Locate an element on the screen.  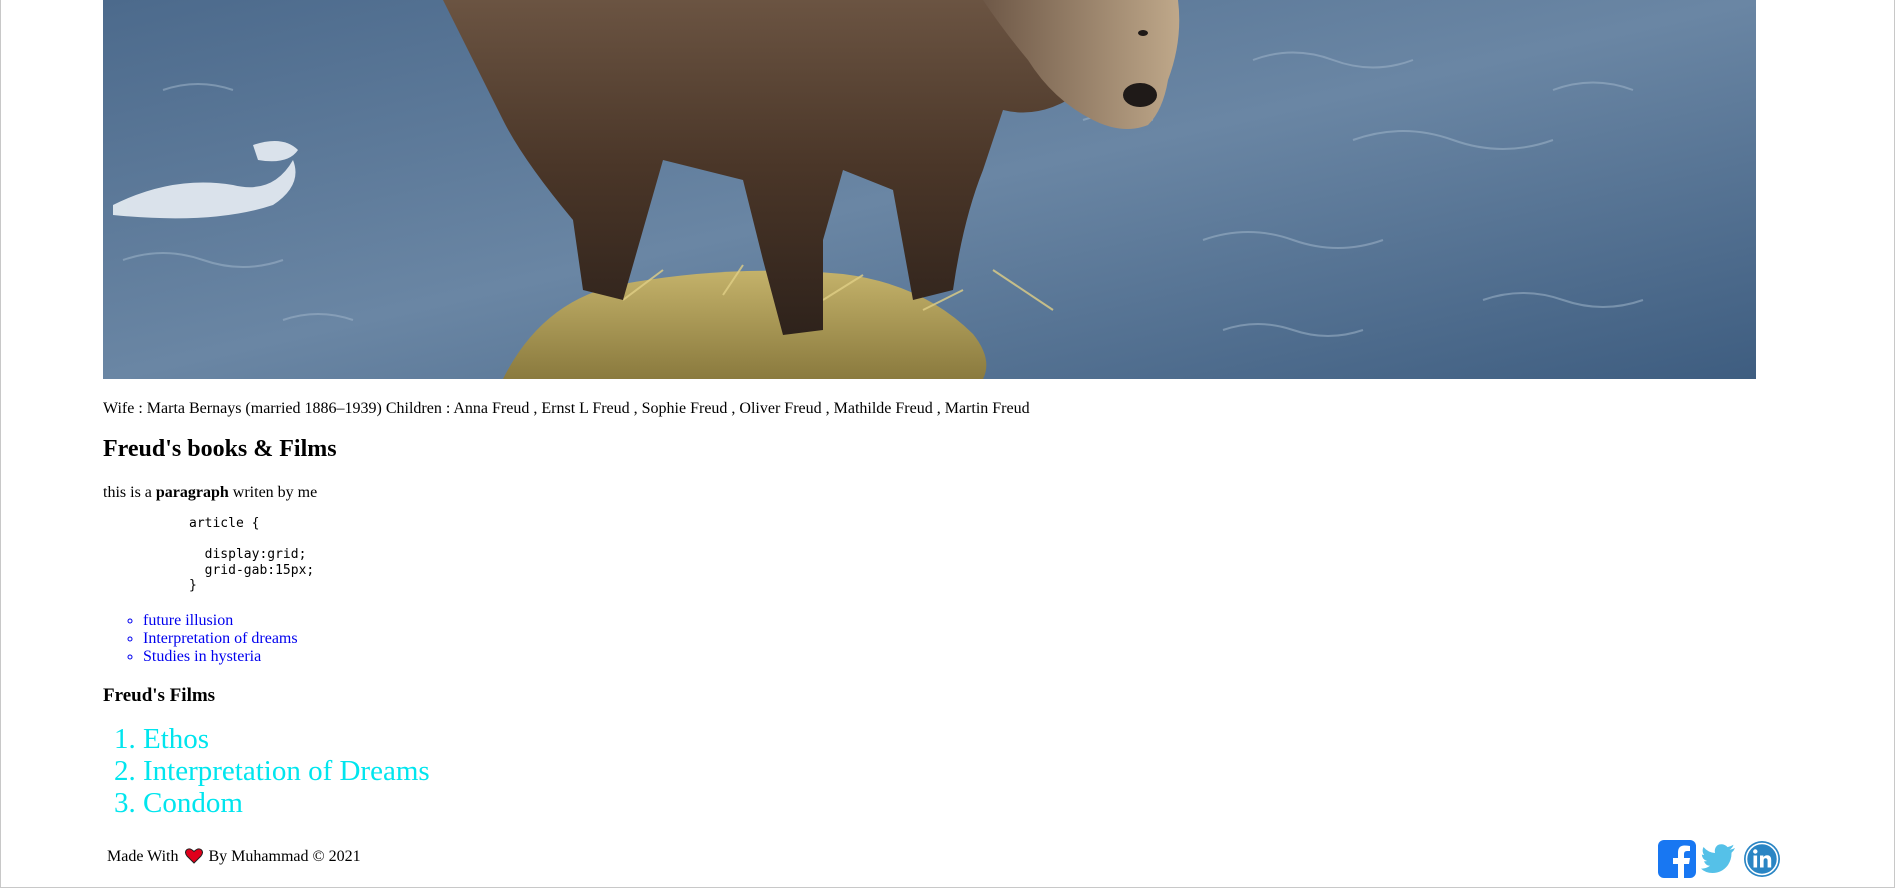
films-heading: Freud's Films is located at coordinates (159, 695).